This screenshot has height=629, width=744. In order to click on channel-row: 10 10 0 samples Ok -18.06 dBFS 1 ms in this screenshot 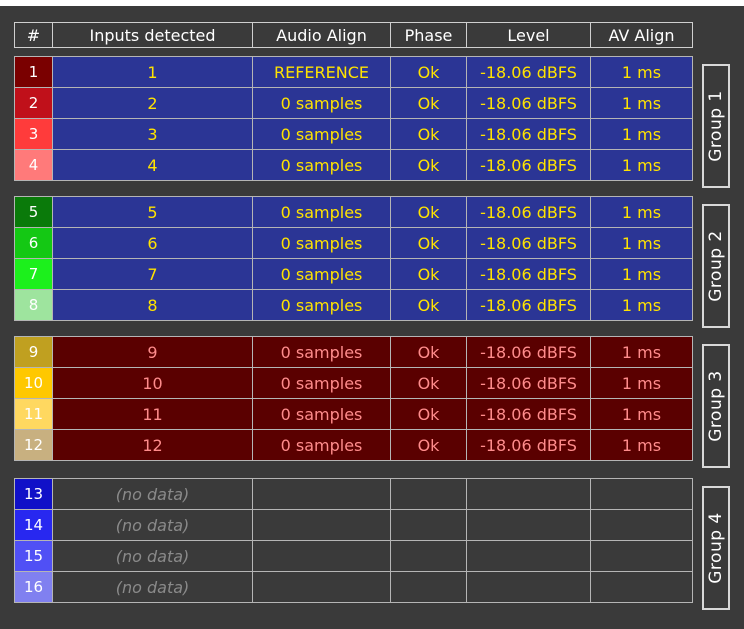, I will do `click(353, 383)`.